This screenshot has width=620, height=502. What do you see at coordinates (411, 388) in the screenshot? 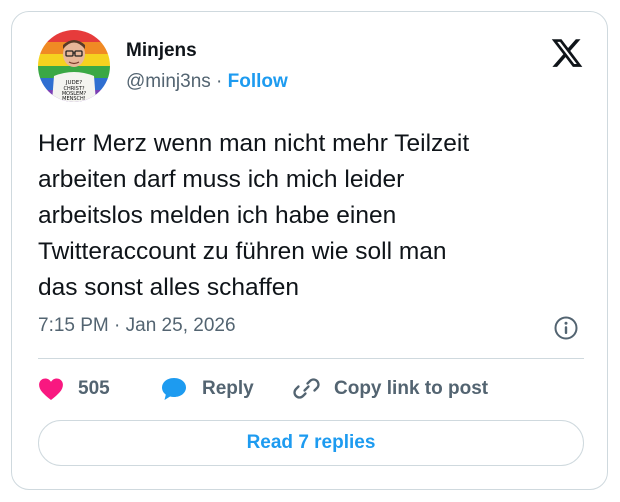
I see `copy-link-label: Copy link to post` at bounding box center [411, 388].